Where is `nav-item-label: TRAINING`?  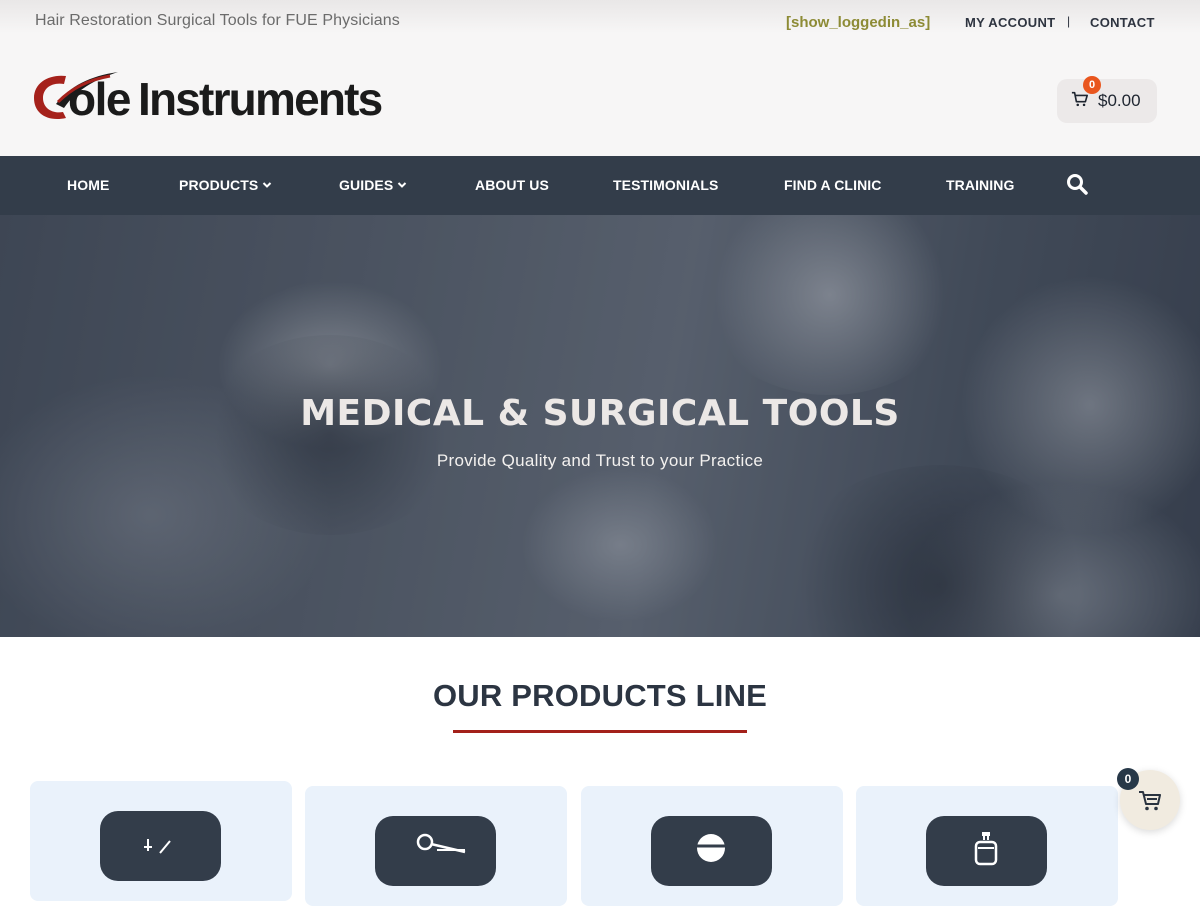
nav-item-label: TRAINING is located at coordinates (980, 185).